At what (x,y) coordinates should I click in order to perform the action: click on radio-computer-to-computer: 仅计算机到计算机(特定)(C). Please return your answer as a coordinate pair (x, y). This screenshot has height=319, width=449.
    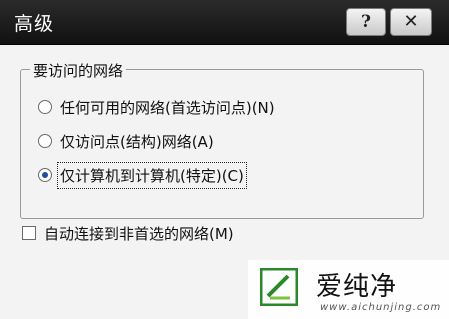
    Looking at the image, I should click on (142, 175).